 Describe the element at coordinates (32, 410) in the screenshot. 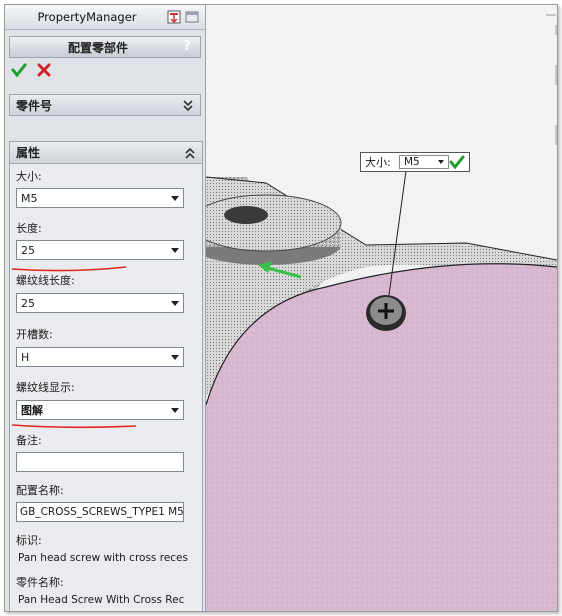

I see `thread-display-value: 图解` at that location.